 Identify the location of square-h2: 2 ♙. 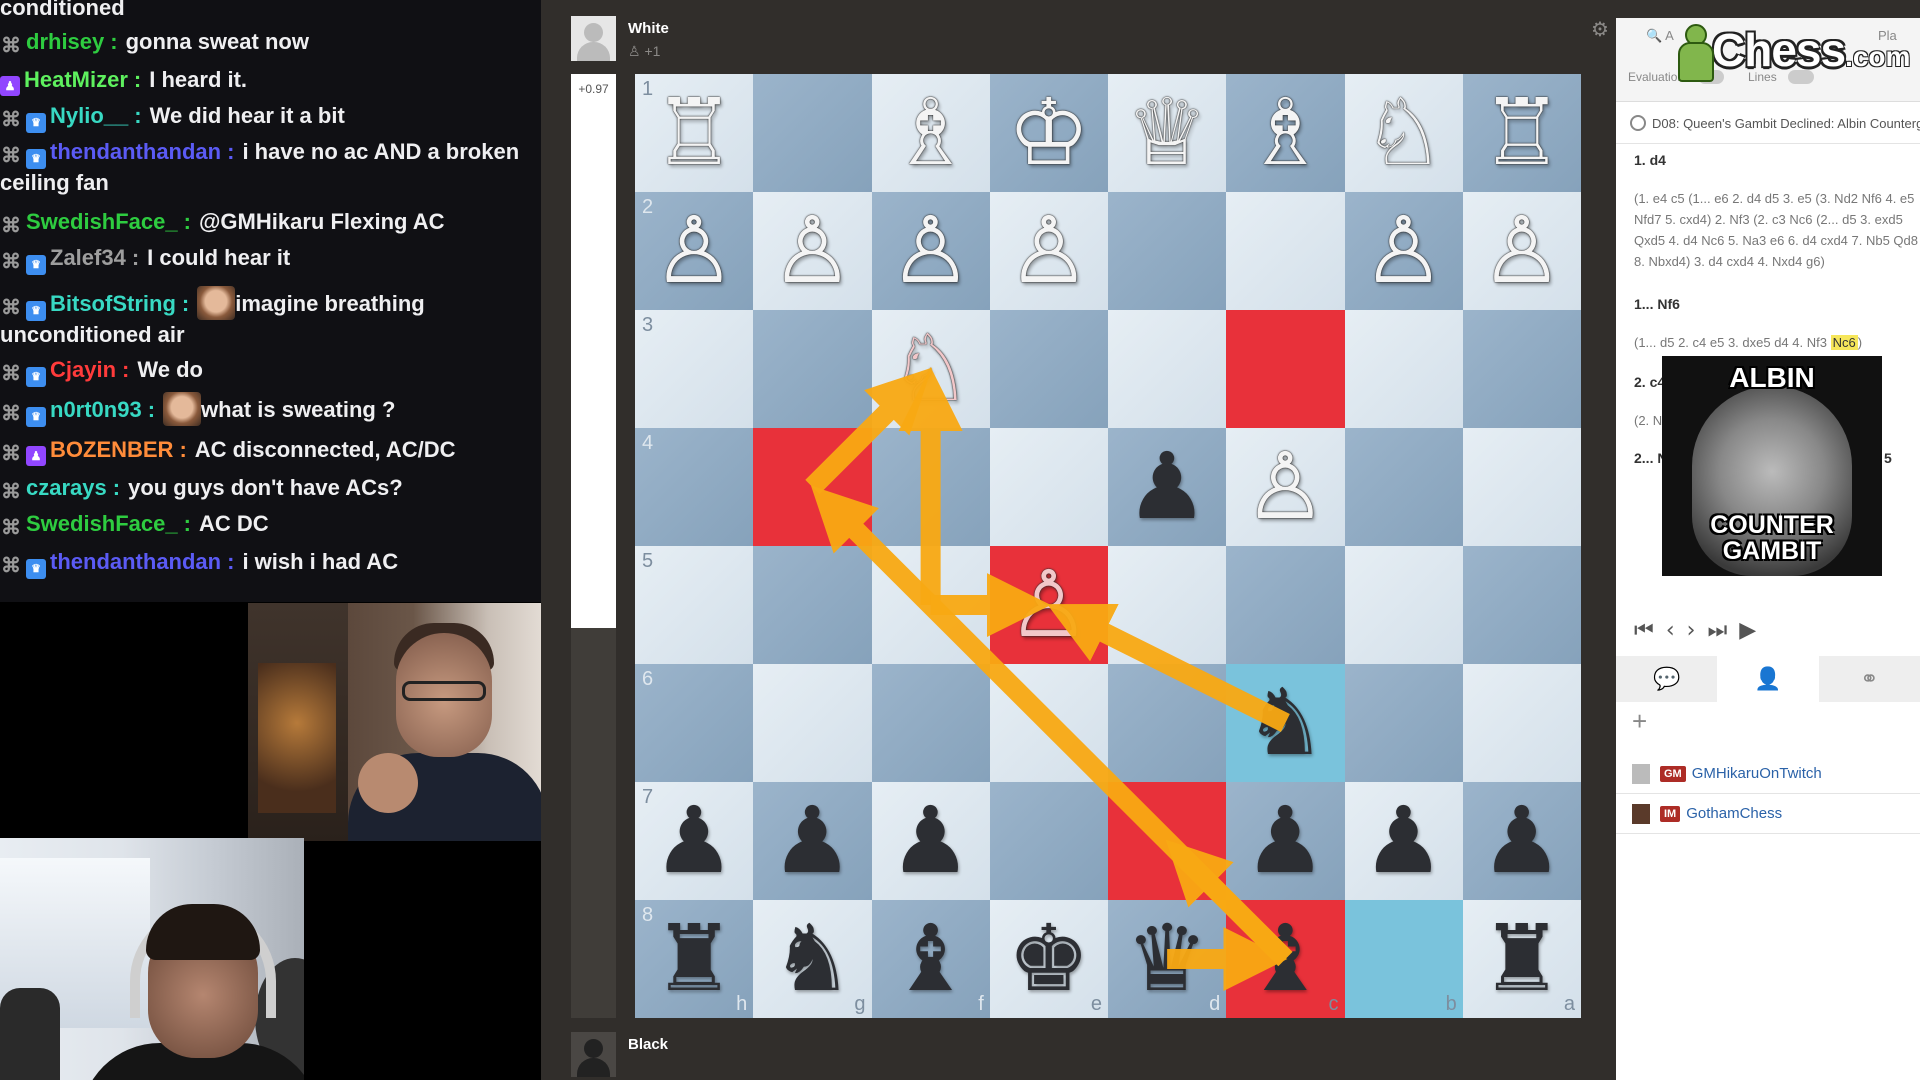
(694, 251).